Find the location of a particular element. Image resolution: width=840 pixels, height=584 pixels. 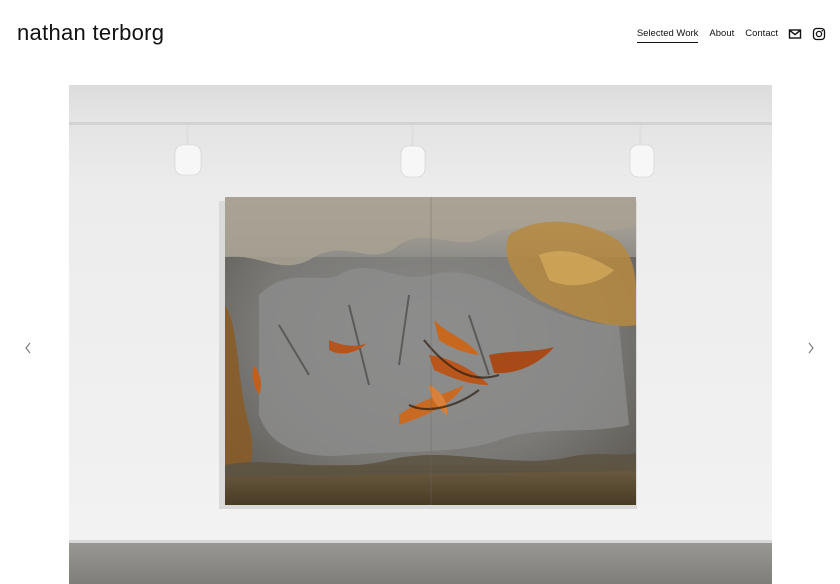

chevron-left-icon is located at coordinates (28, 348).